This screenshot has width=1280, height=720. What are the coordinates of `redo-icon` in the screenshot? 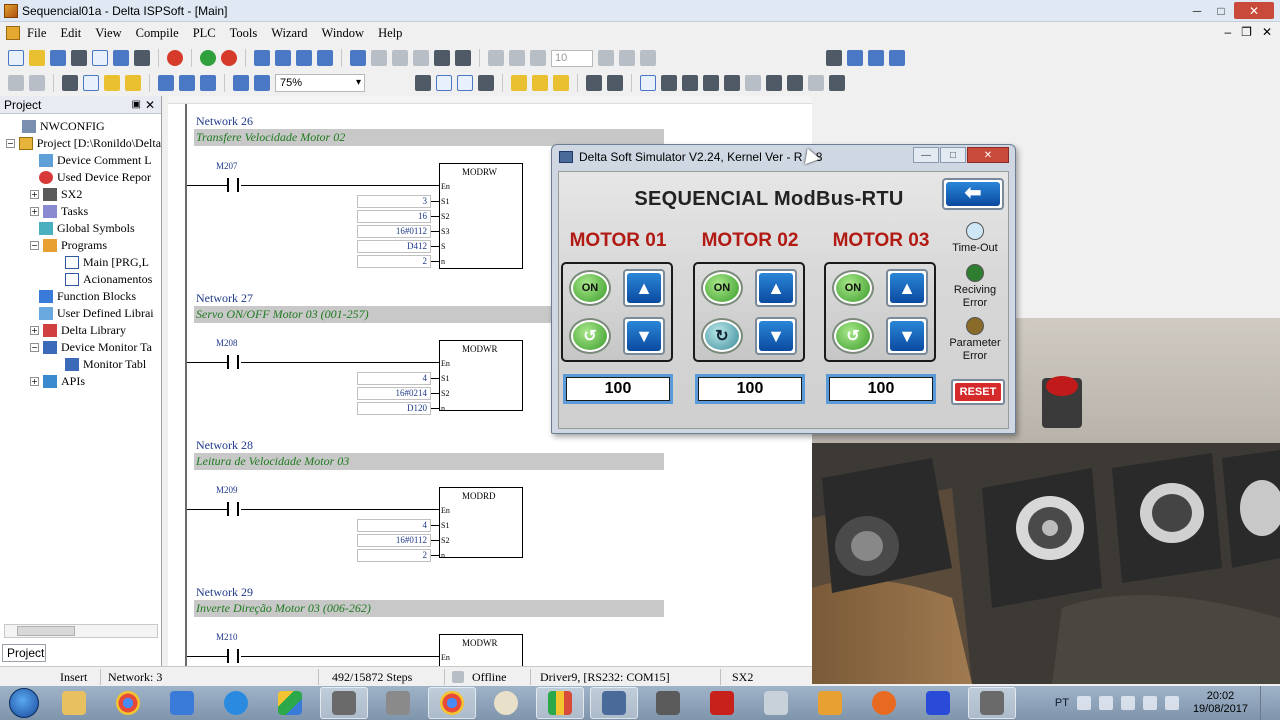 It's located at (648, 58).